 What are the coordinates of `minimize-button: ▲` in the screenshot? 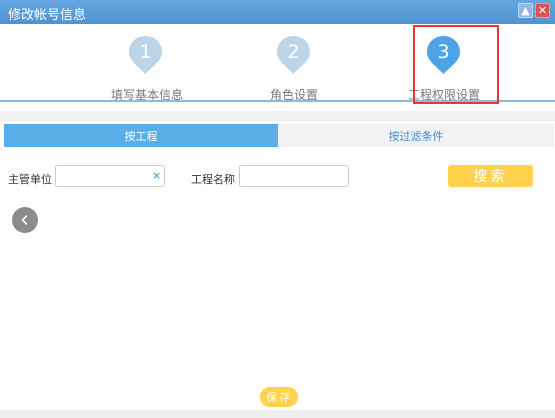 It's located at (525, 10).